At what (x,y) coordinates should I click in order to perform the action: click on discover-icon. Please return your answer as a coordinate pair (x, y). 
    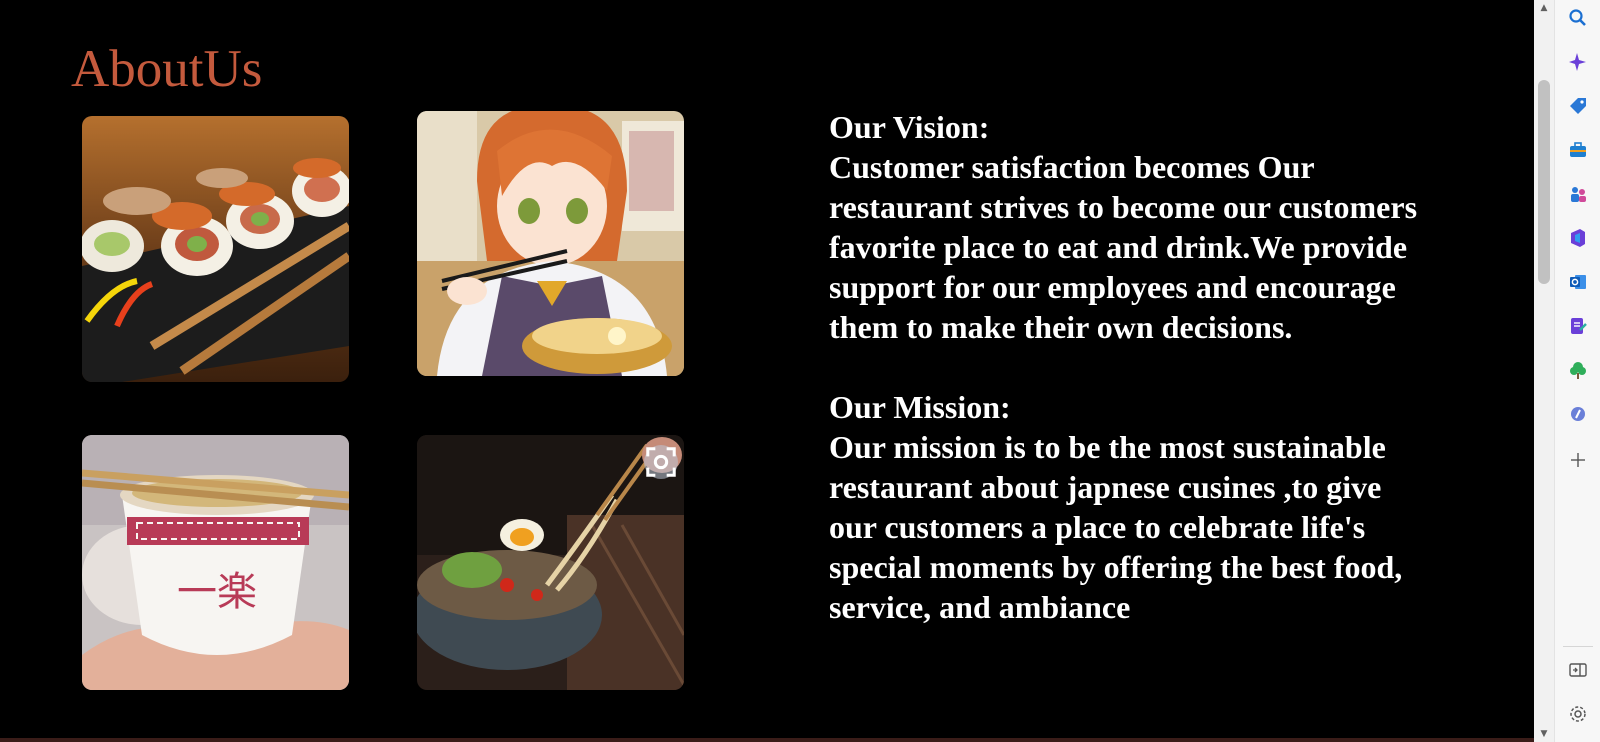
    Looking at the image, I should click on (1578, 414).